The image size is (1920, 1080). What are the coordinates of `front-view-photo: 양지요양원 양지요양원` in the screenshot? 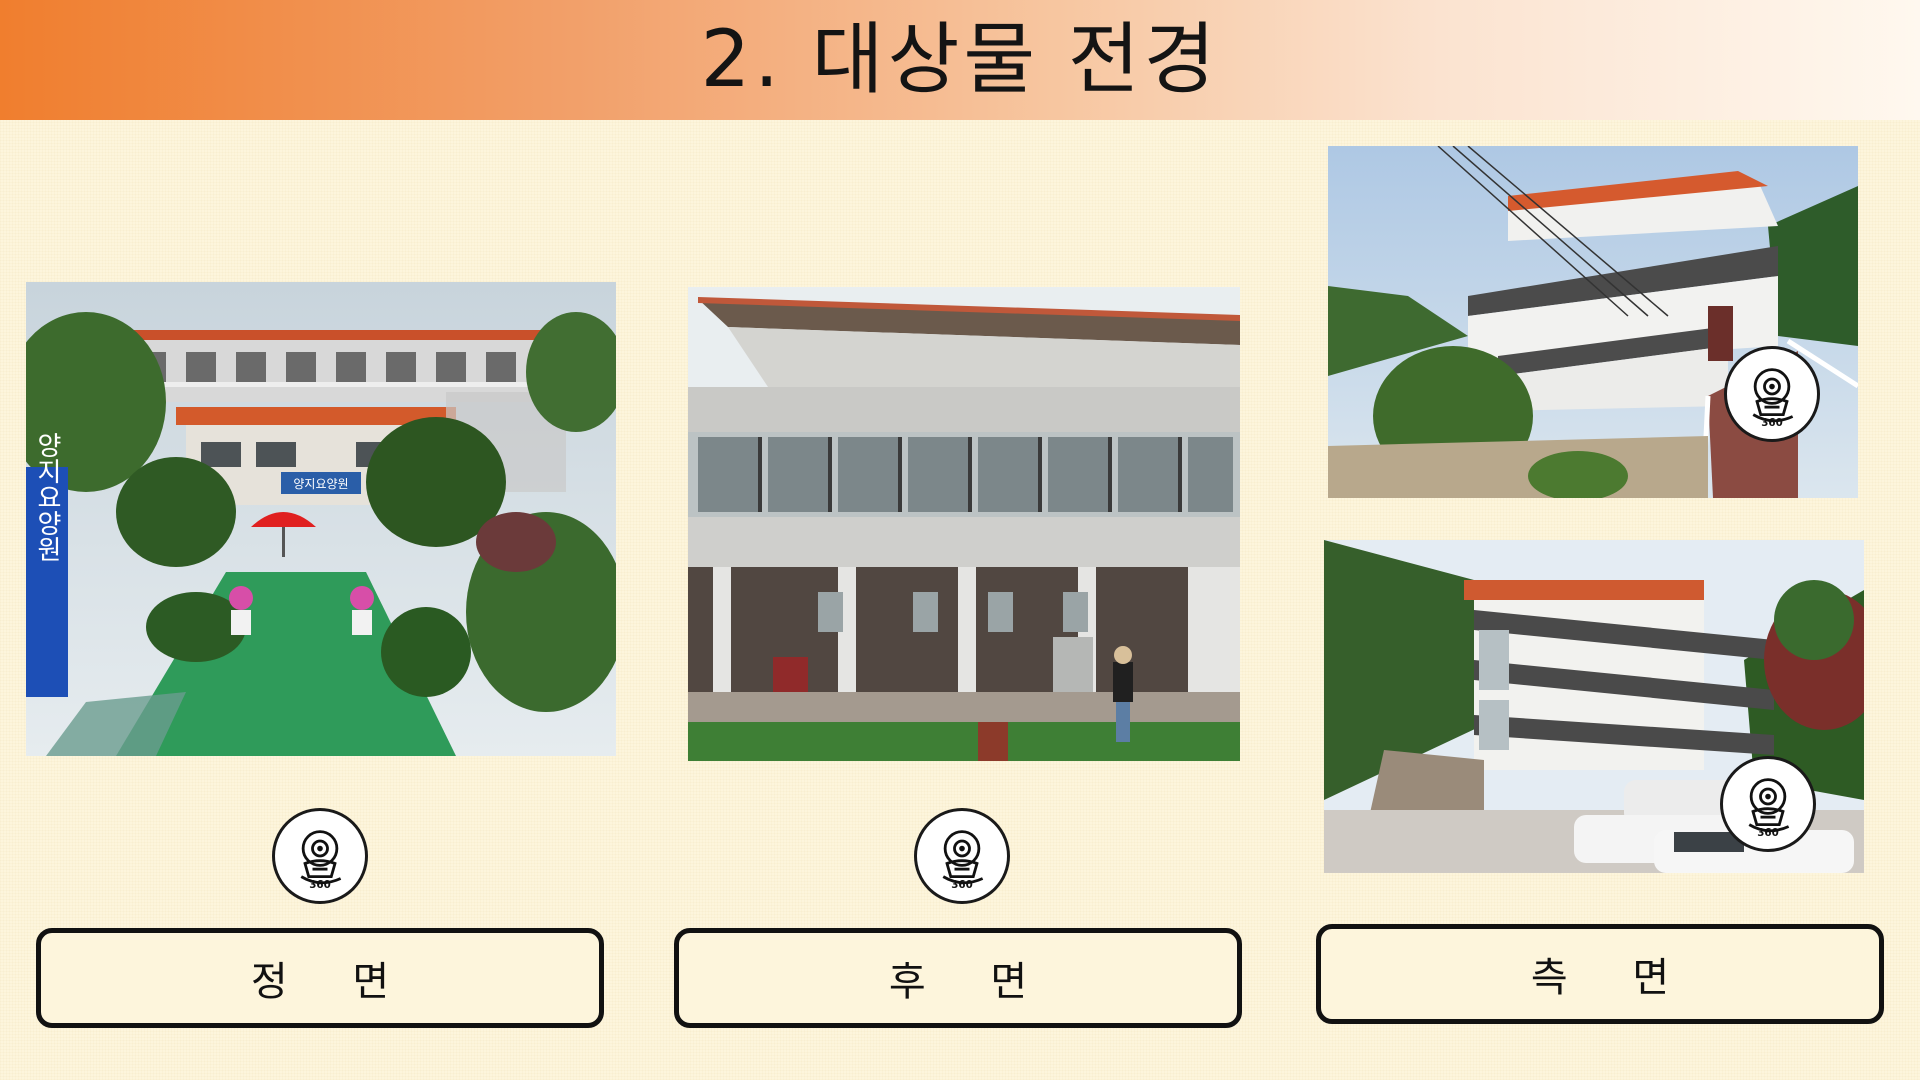 It's located at (321, 519).